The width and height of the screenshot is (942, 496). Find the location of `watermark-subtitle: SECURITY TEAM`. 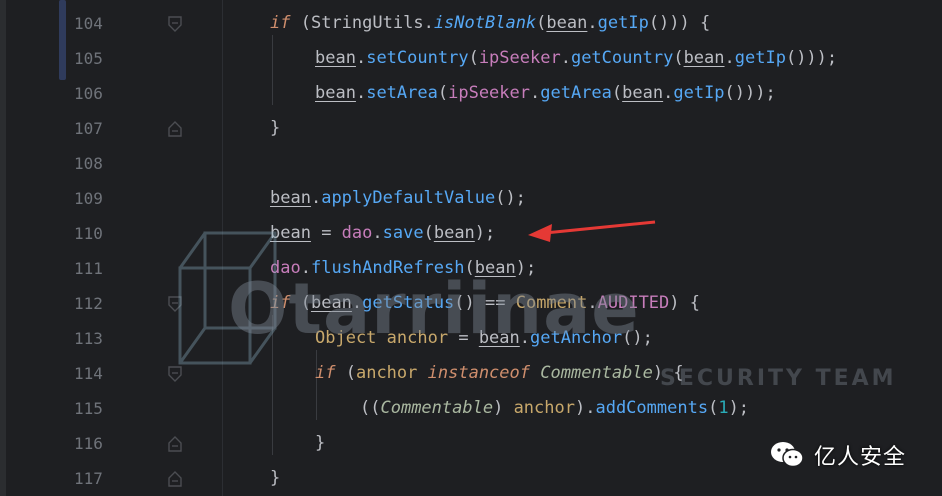

watermark-subtitle: SECURITY TEAM is located at coordinates (778, 378).